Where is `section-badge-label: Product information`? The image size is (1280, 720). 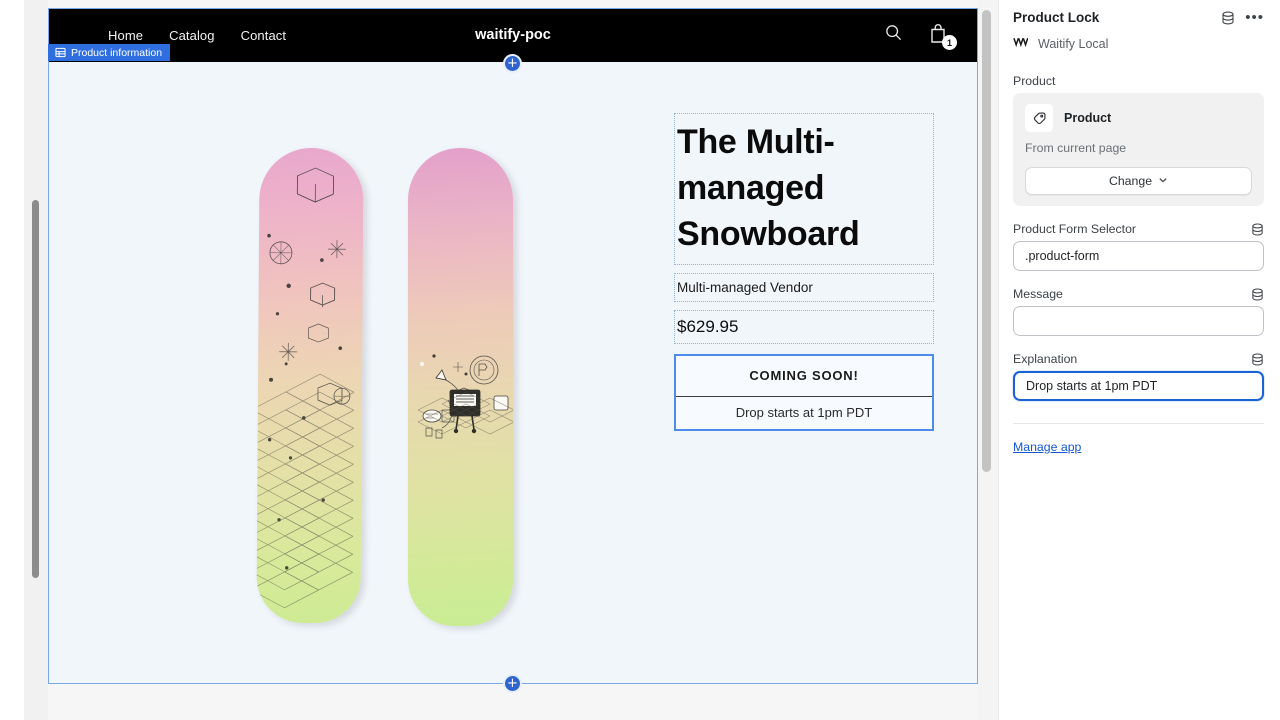 section-badge-label: Product information is located at coordinates (117, 52).